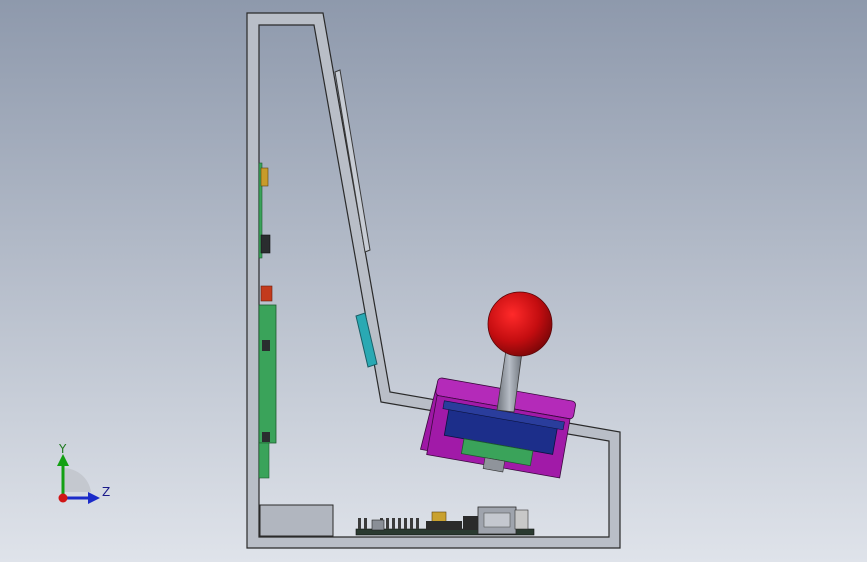 Image resolution: width=867 pixels, height=562 pixels. I want to click on back-board-connector-gold, so click(264, 177).